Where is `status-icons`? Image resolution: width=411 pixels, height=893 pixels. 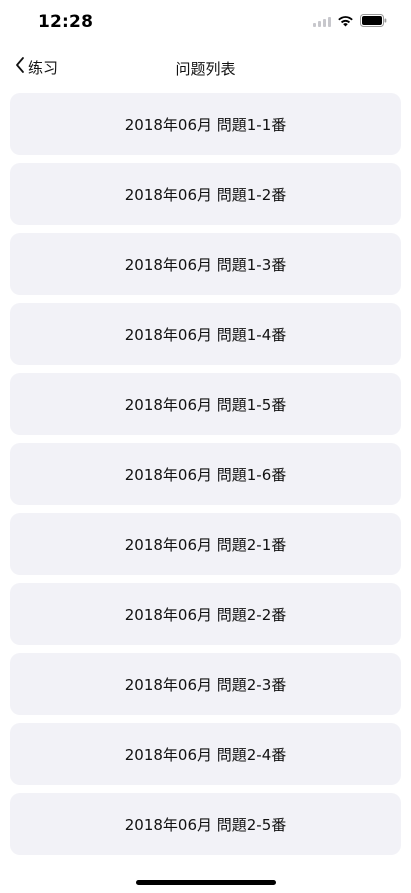
status-icons is located at coordinates (350, 20).